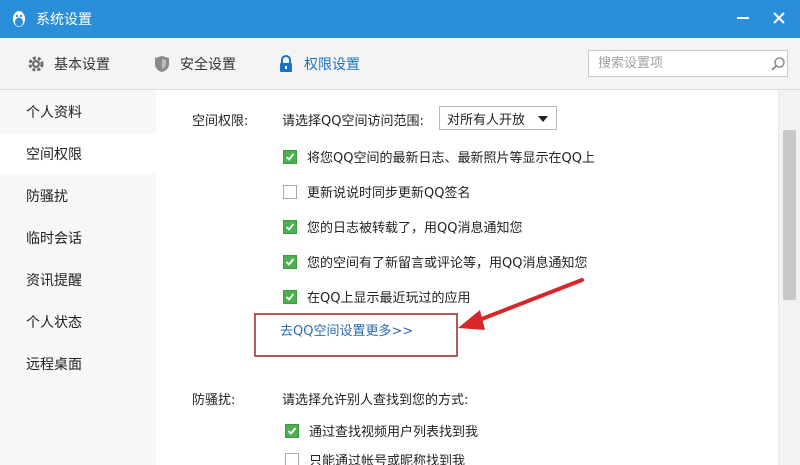  I want to click on tab-permission-settings: 权限设置, so click(318, 64).